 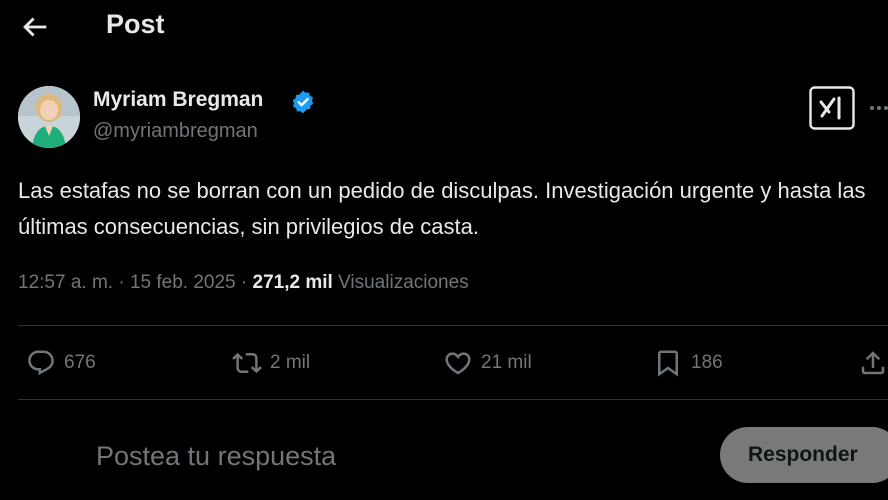 What do you see at coordinates (183, 282) in the screenshot?
I see `tweet-date: 15 feb. 2025` at bounding box center [183, 282].